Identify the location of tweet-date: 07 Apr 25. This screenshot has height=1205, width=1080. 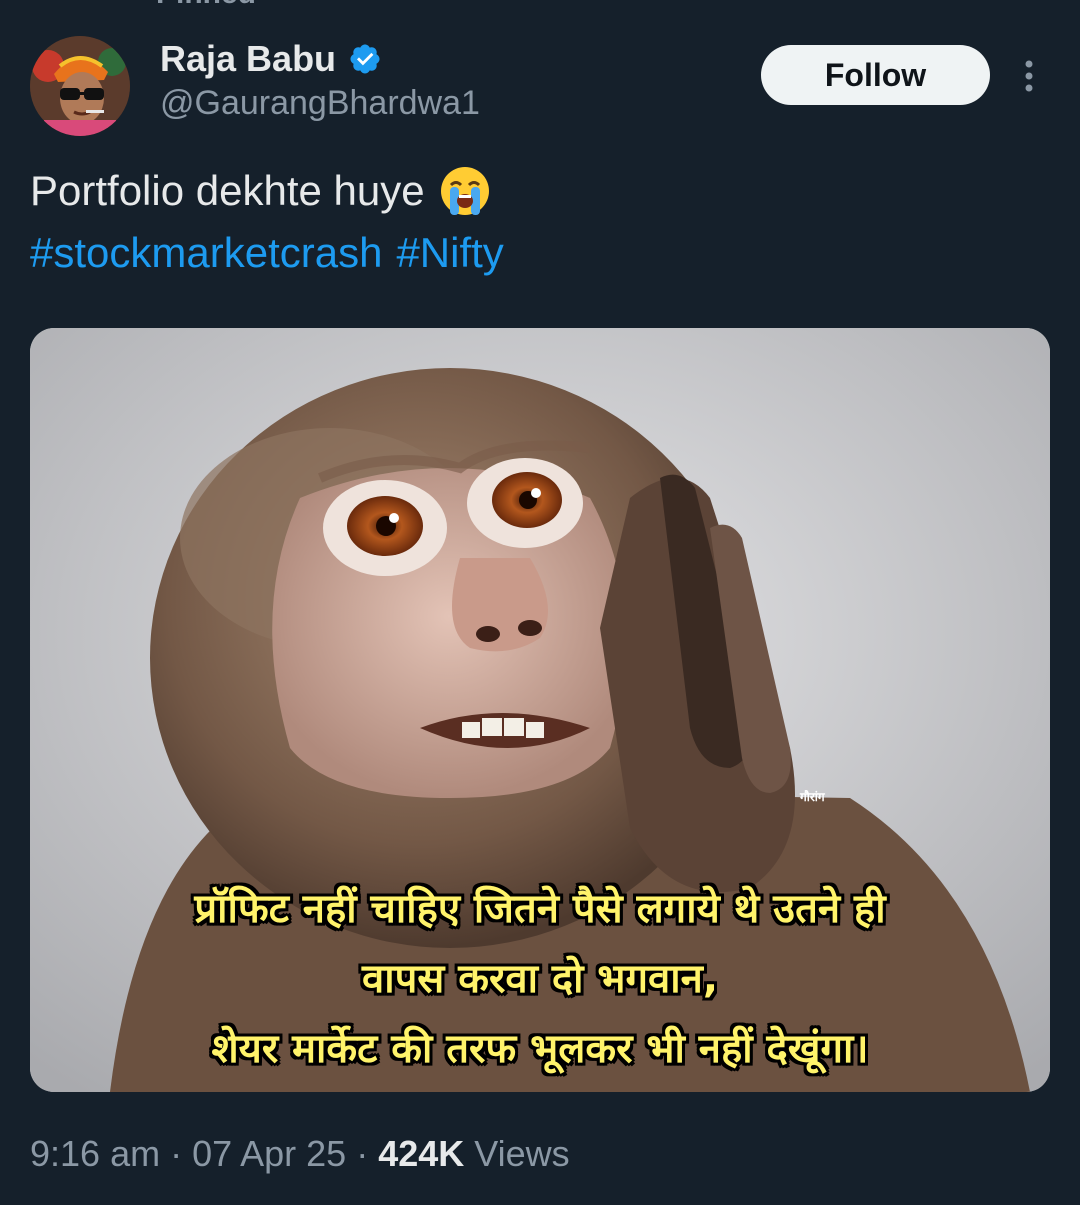
(269, 1154).